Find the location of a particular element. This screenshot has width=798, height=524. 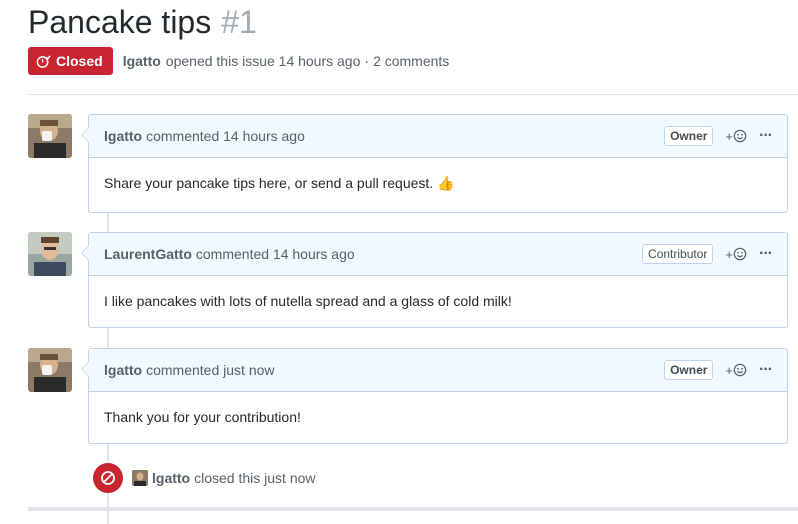

event-author-link: lgatto is located at coordinates (171, 478).